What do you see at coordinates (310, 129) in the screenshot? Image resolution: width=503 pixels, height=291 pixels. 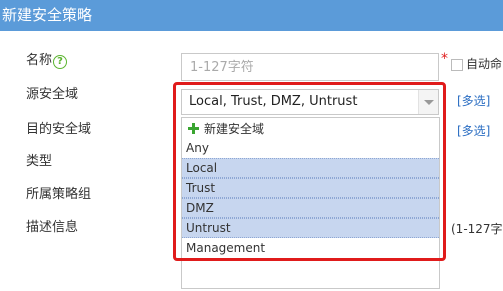 I see `new-zone-option: 新建安全域` at bounding box center [310, 129].